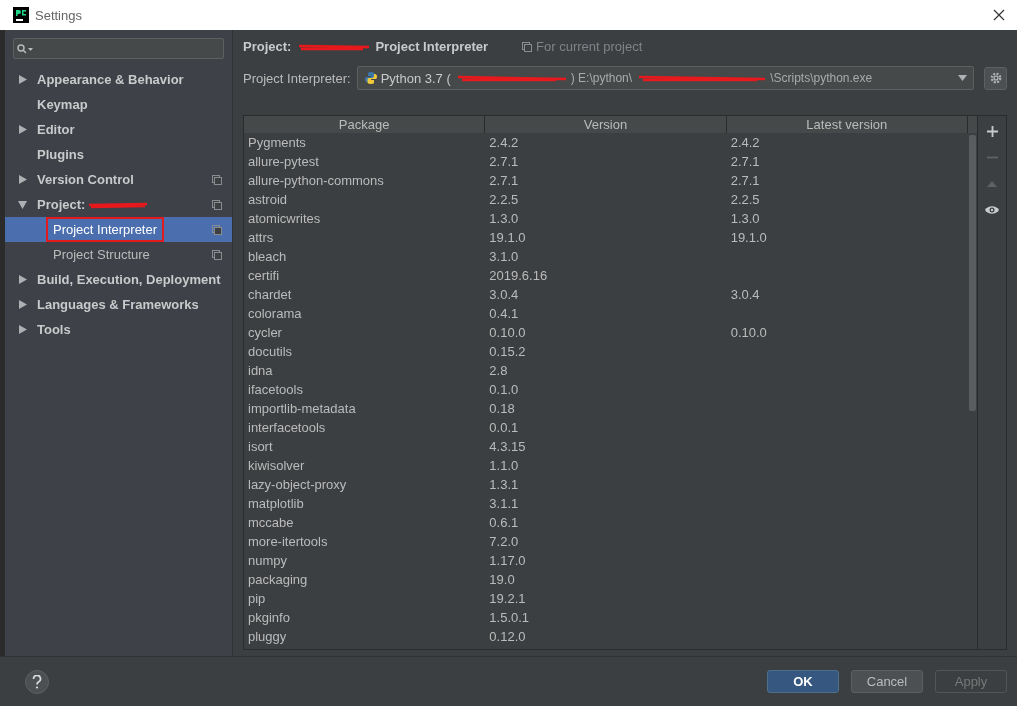  What do you see at coordinates (504, 484) in the screenshot?
I see `table-cell: 1.3.1` at bounding box center [504, 484].